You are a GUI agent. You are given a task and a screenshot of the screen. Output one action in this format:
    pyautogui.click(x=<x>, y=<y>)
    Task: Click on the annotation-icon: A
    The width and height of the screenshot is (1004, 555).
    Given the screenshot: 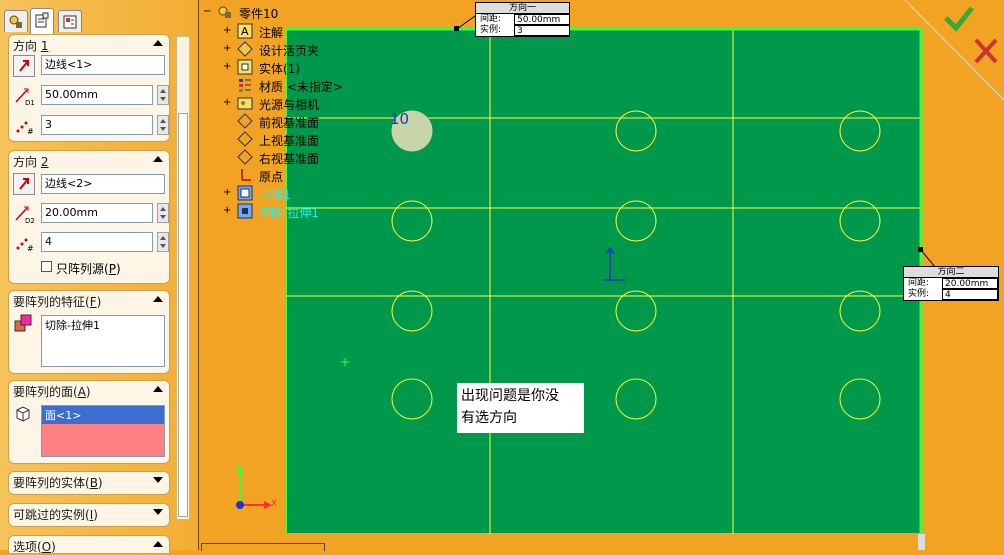 What is the action you would take?
    pyautogui.click(x=245, y=31)
    